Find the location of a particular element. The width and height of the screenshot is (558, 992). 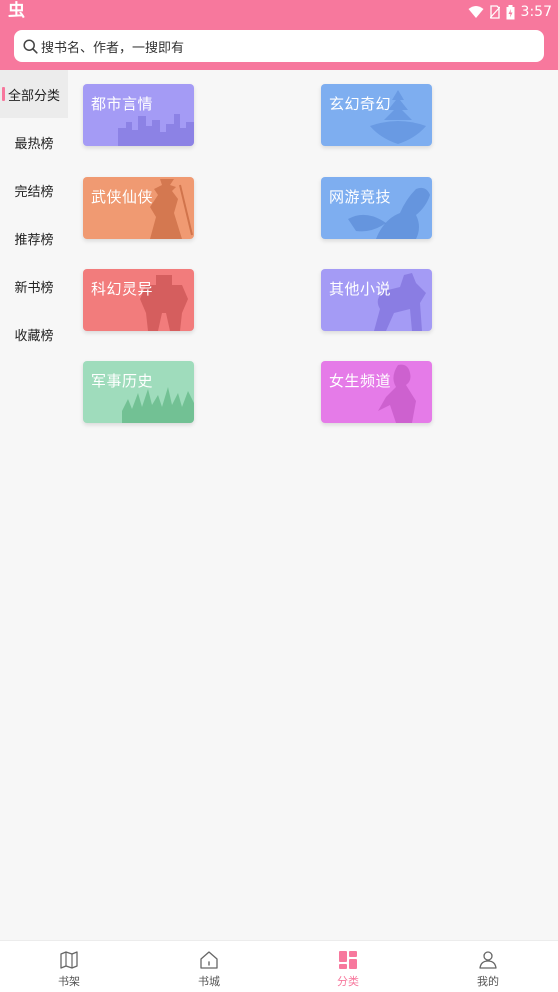

nav-label: 我的 is located at coordinates (488, 981).